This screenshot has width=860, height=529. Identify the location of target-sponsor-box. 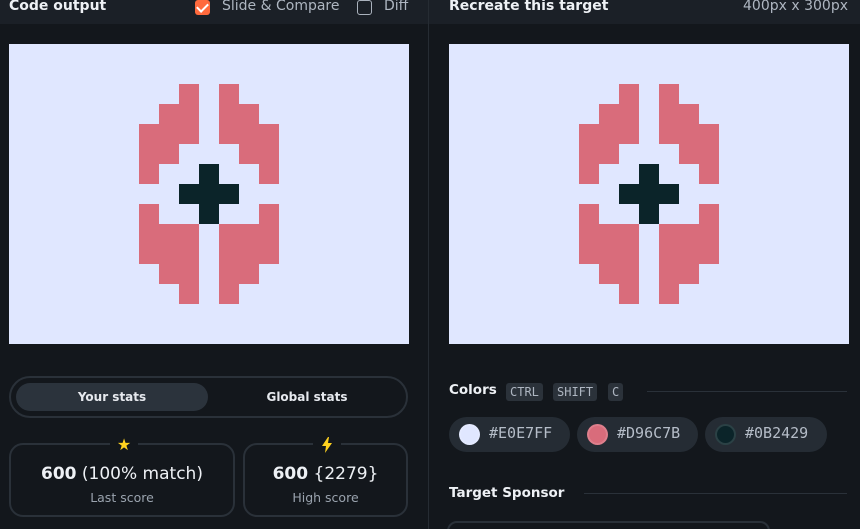
(608, 525).